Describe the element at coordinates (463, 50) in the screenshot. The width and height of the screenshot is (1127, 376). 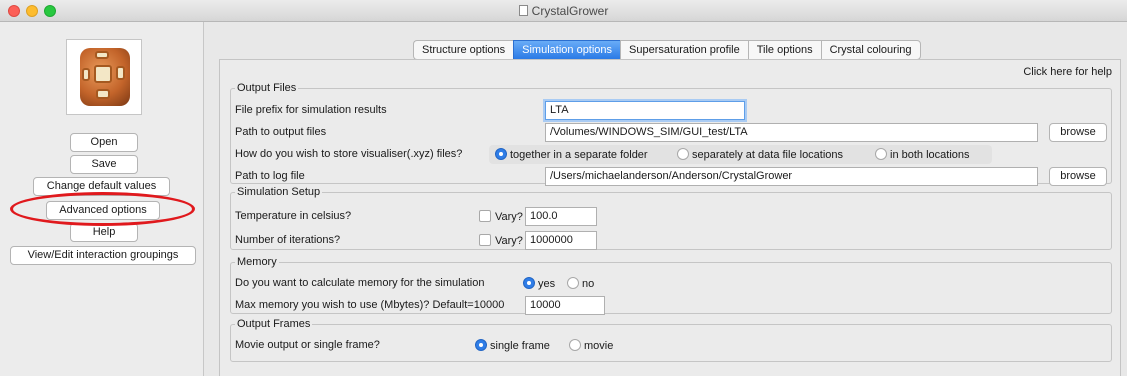
I see `tab-structure-options: Structure options` at that location.